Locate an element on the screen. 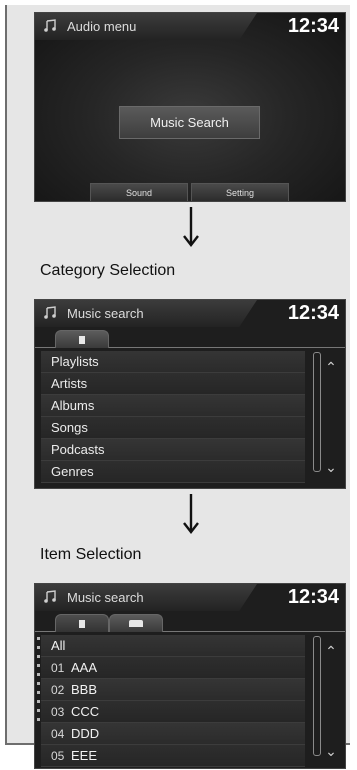  item-number: 02 is located at coordinates (58, 689).